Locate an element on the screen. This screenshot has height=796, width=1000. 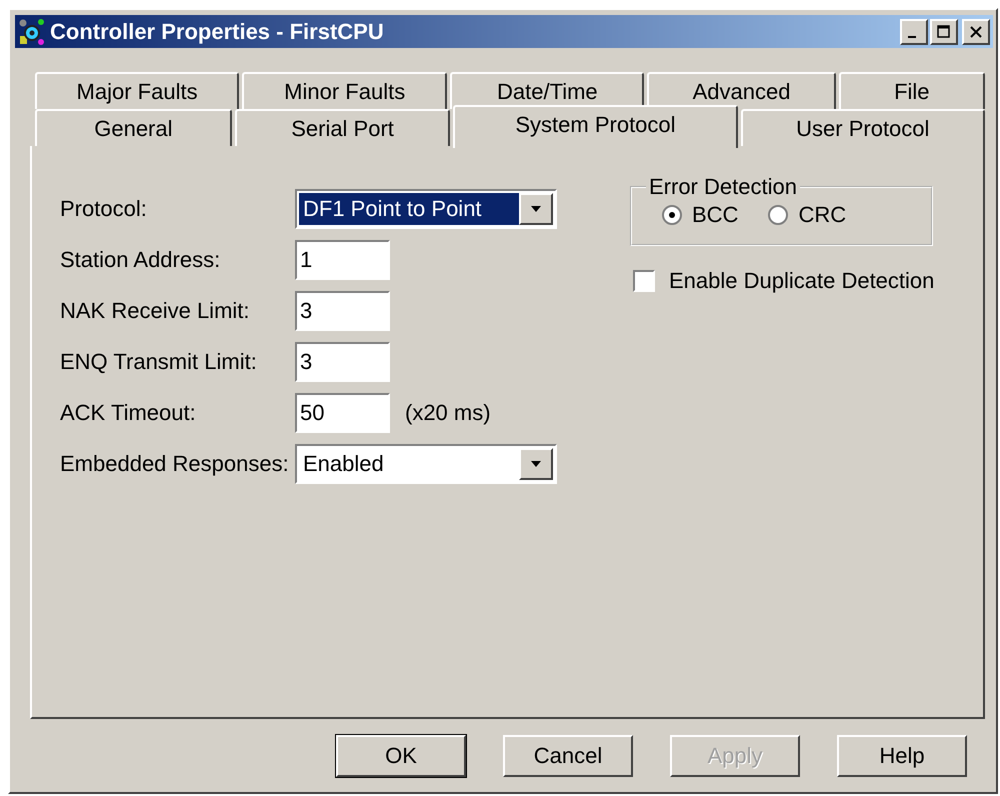
close-icon is located at coordinates (976, 31).